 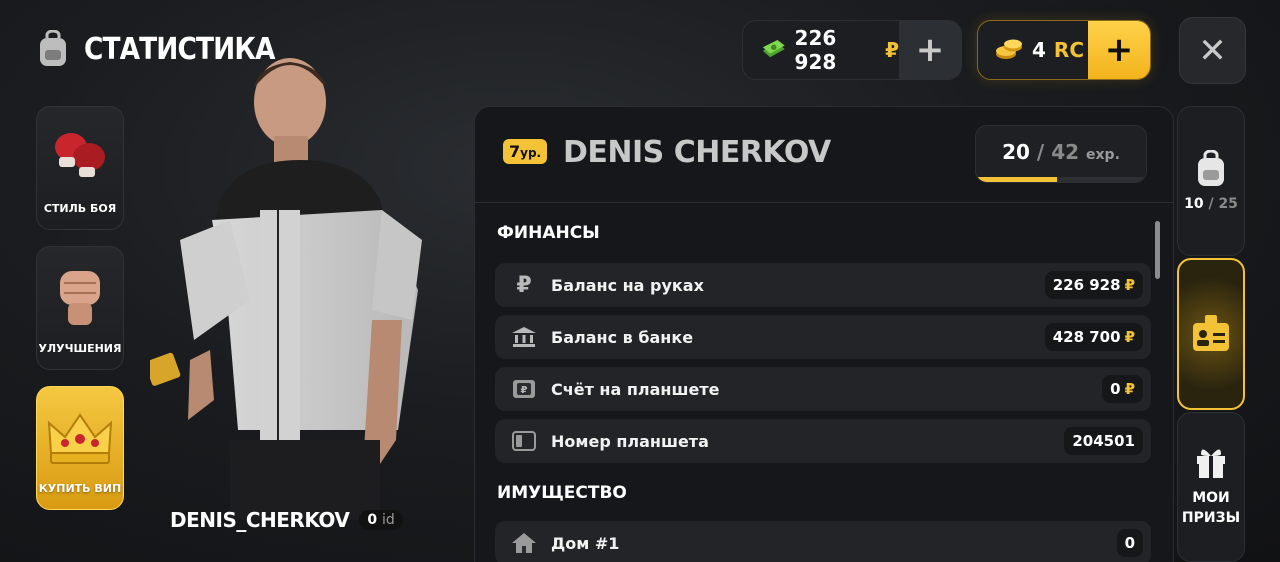 What do you see at coordinates (773, 48) in the screenshot?
I see `cash-icon` at bounding box center [773, 48].